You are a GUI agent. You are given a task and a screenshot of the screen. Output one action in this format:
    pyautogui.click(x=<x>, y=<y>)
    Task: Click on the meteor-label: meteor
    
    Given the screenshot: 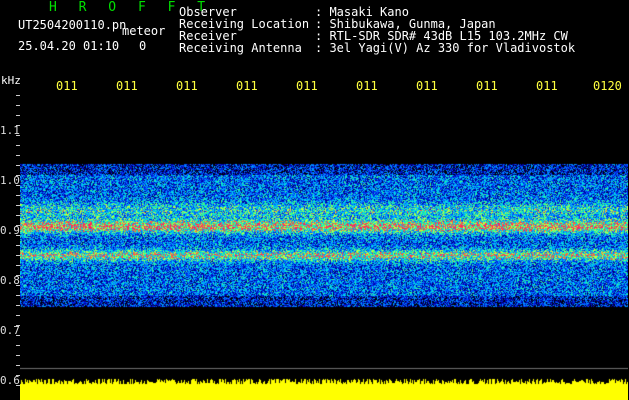 What is the action you would take?
    pyautogui.click(x=144, y=31)
    